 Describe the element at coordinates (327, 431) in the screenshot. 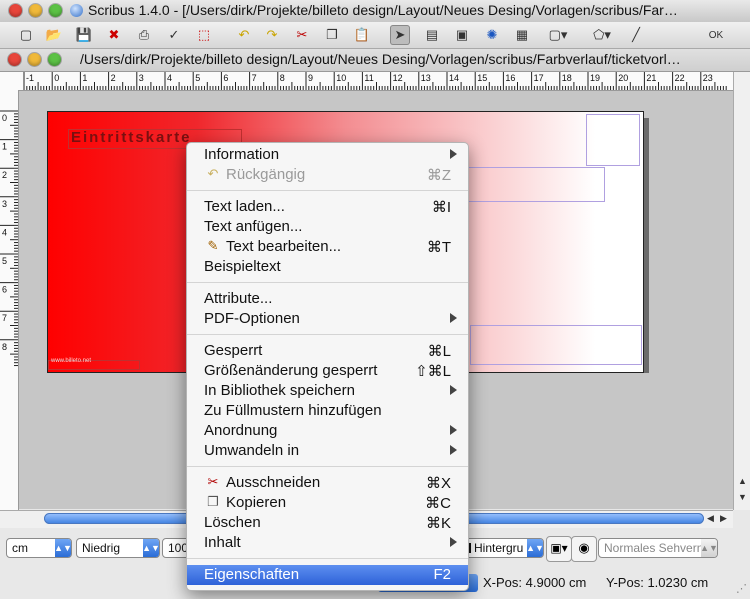

I see `menu-item-anordnung: Anordnung` at that location.